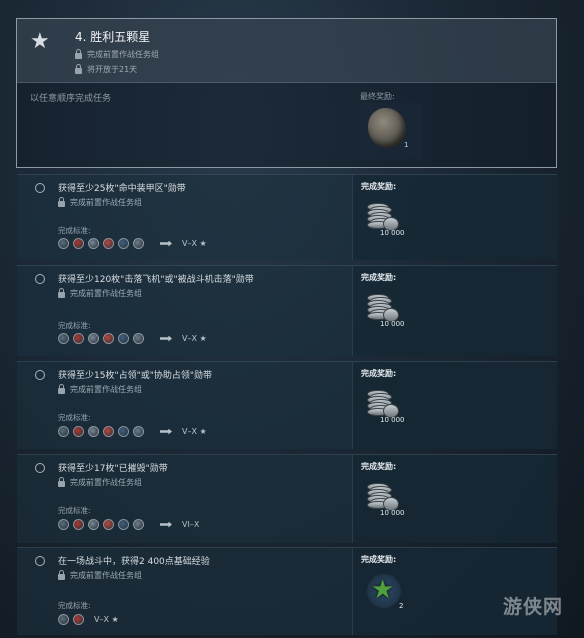 This screenshot has width=584, height=638. I want to click on unlock-timer-text: 将开放于21天, so click(112, 69).